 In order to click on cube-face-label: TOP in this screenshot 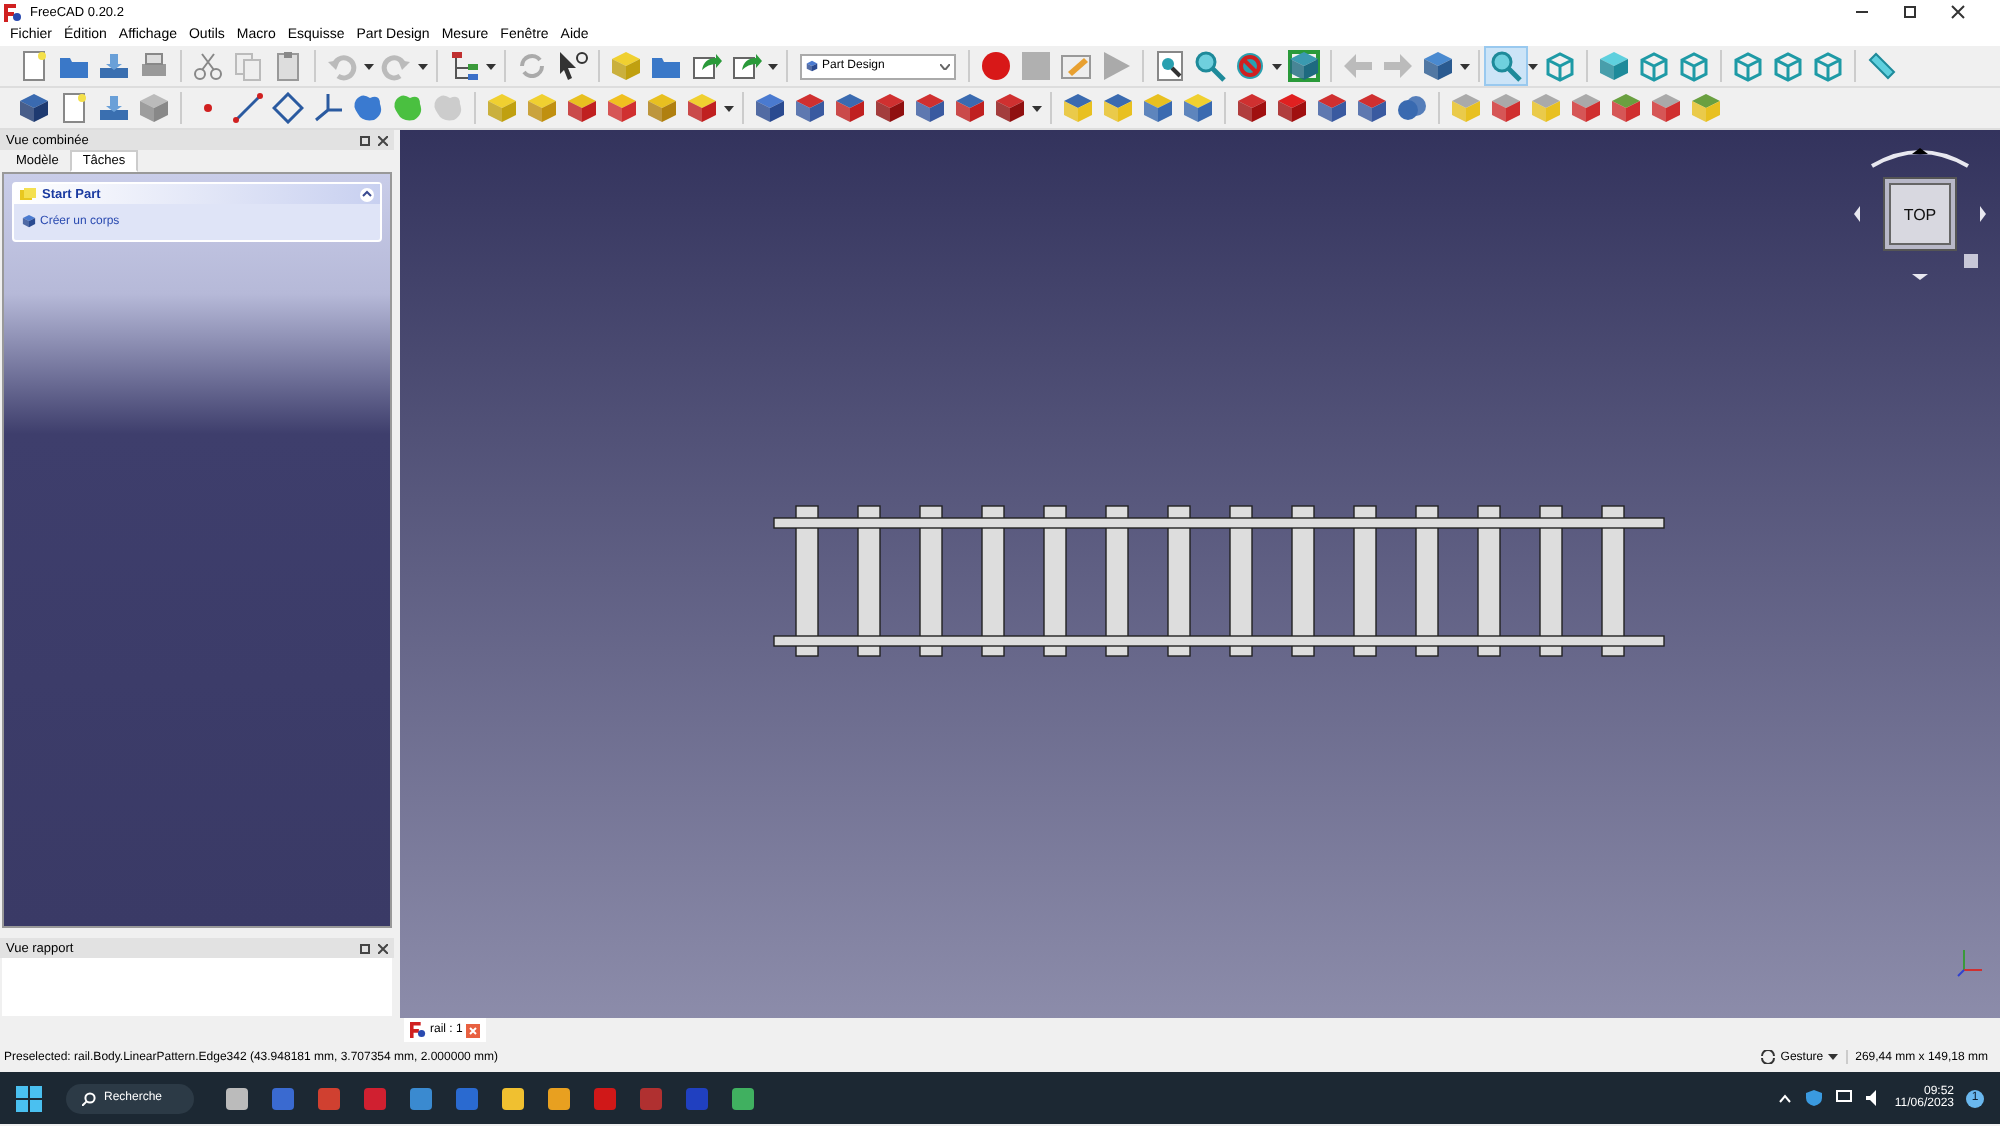, I will do `click(1920, 215)`.